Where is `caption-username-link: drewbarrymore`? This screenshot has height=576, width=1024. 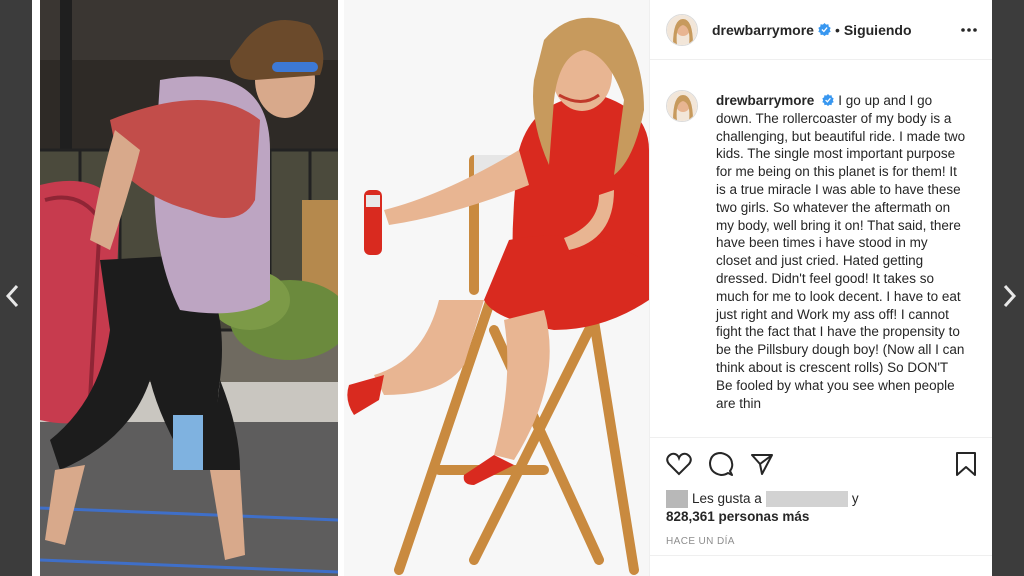 caption-username-link: drewbarrymore is located at coordinates (765, 100).